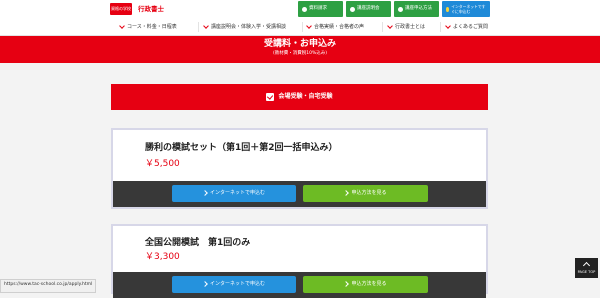  What do you see at coordinates (270, 96) in the screenshot?
I see `checkbox-icon` at bounding box center [270, 96].